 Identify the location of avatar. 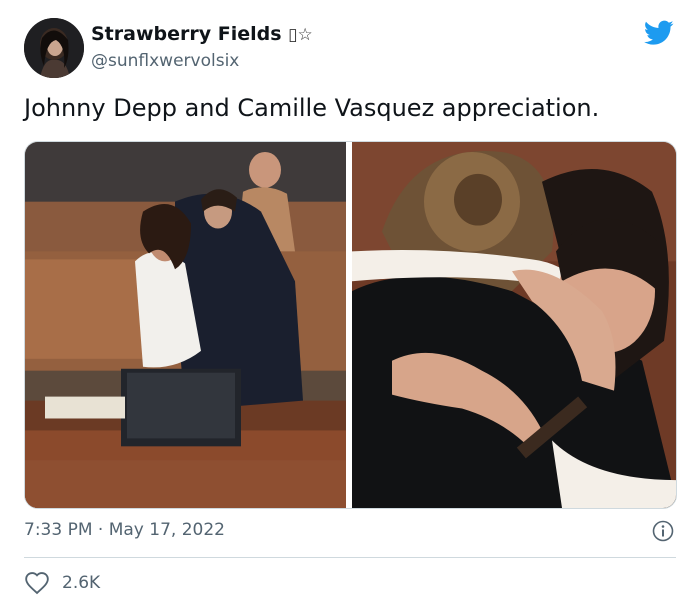
(54, 48).